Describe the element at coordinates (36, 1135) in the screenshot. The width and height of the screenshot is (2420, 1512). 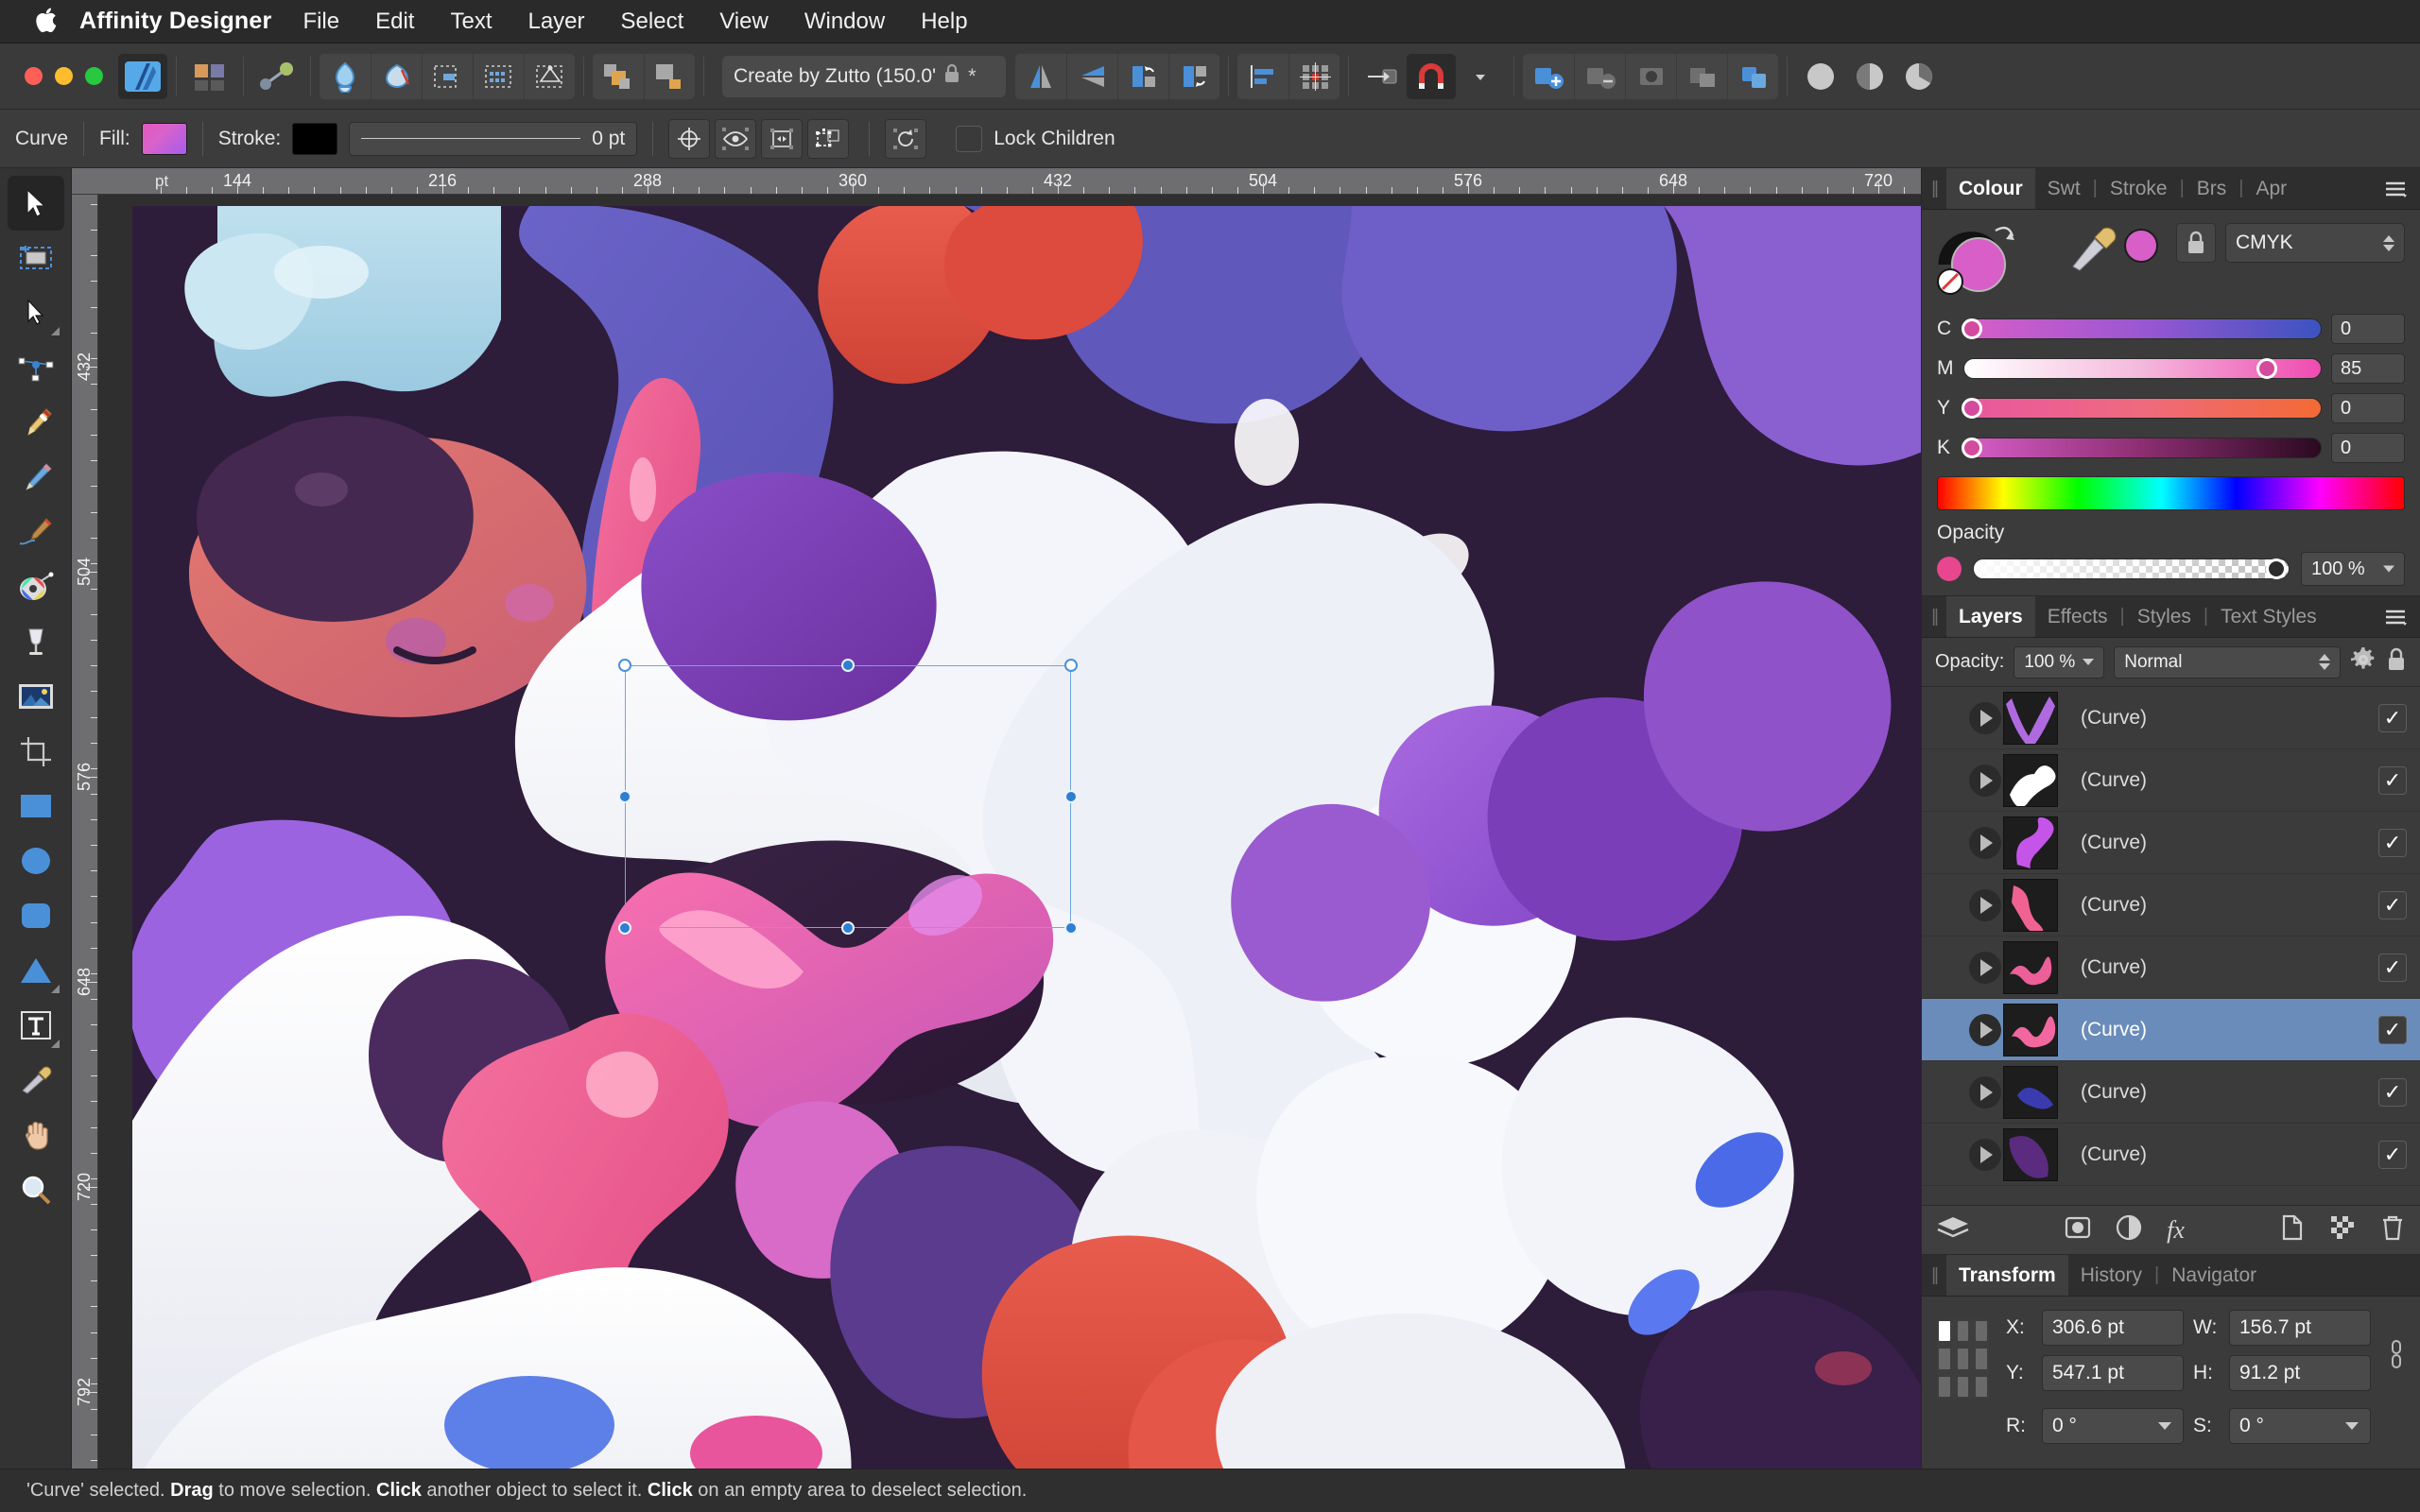
I see `pan-tool` at that location.